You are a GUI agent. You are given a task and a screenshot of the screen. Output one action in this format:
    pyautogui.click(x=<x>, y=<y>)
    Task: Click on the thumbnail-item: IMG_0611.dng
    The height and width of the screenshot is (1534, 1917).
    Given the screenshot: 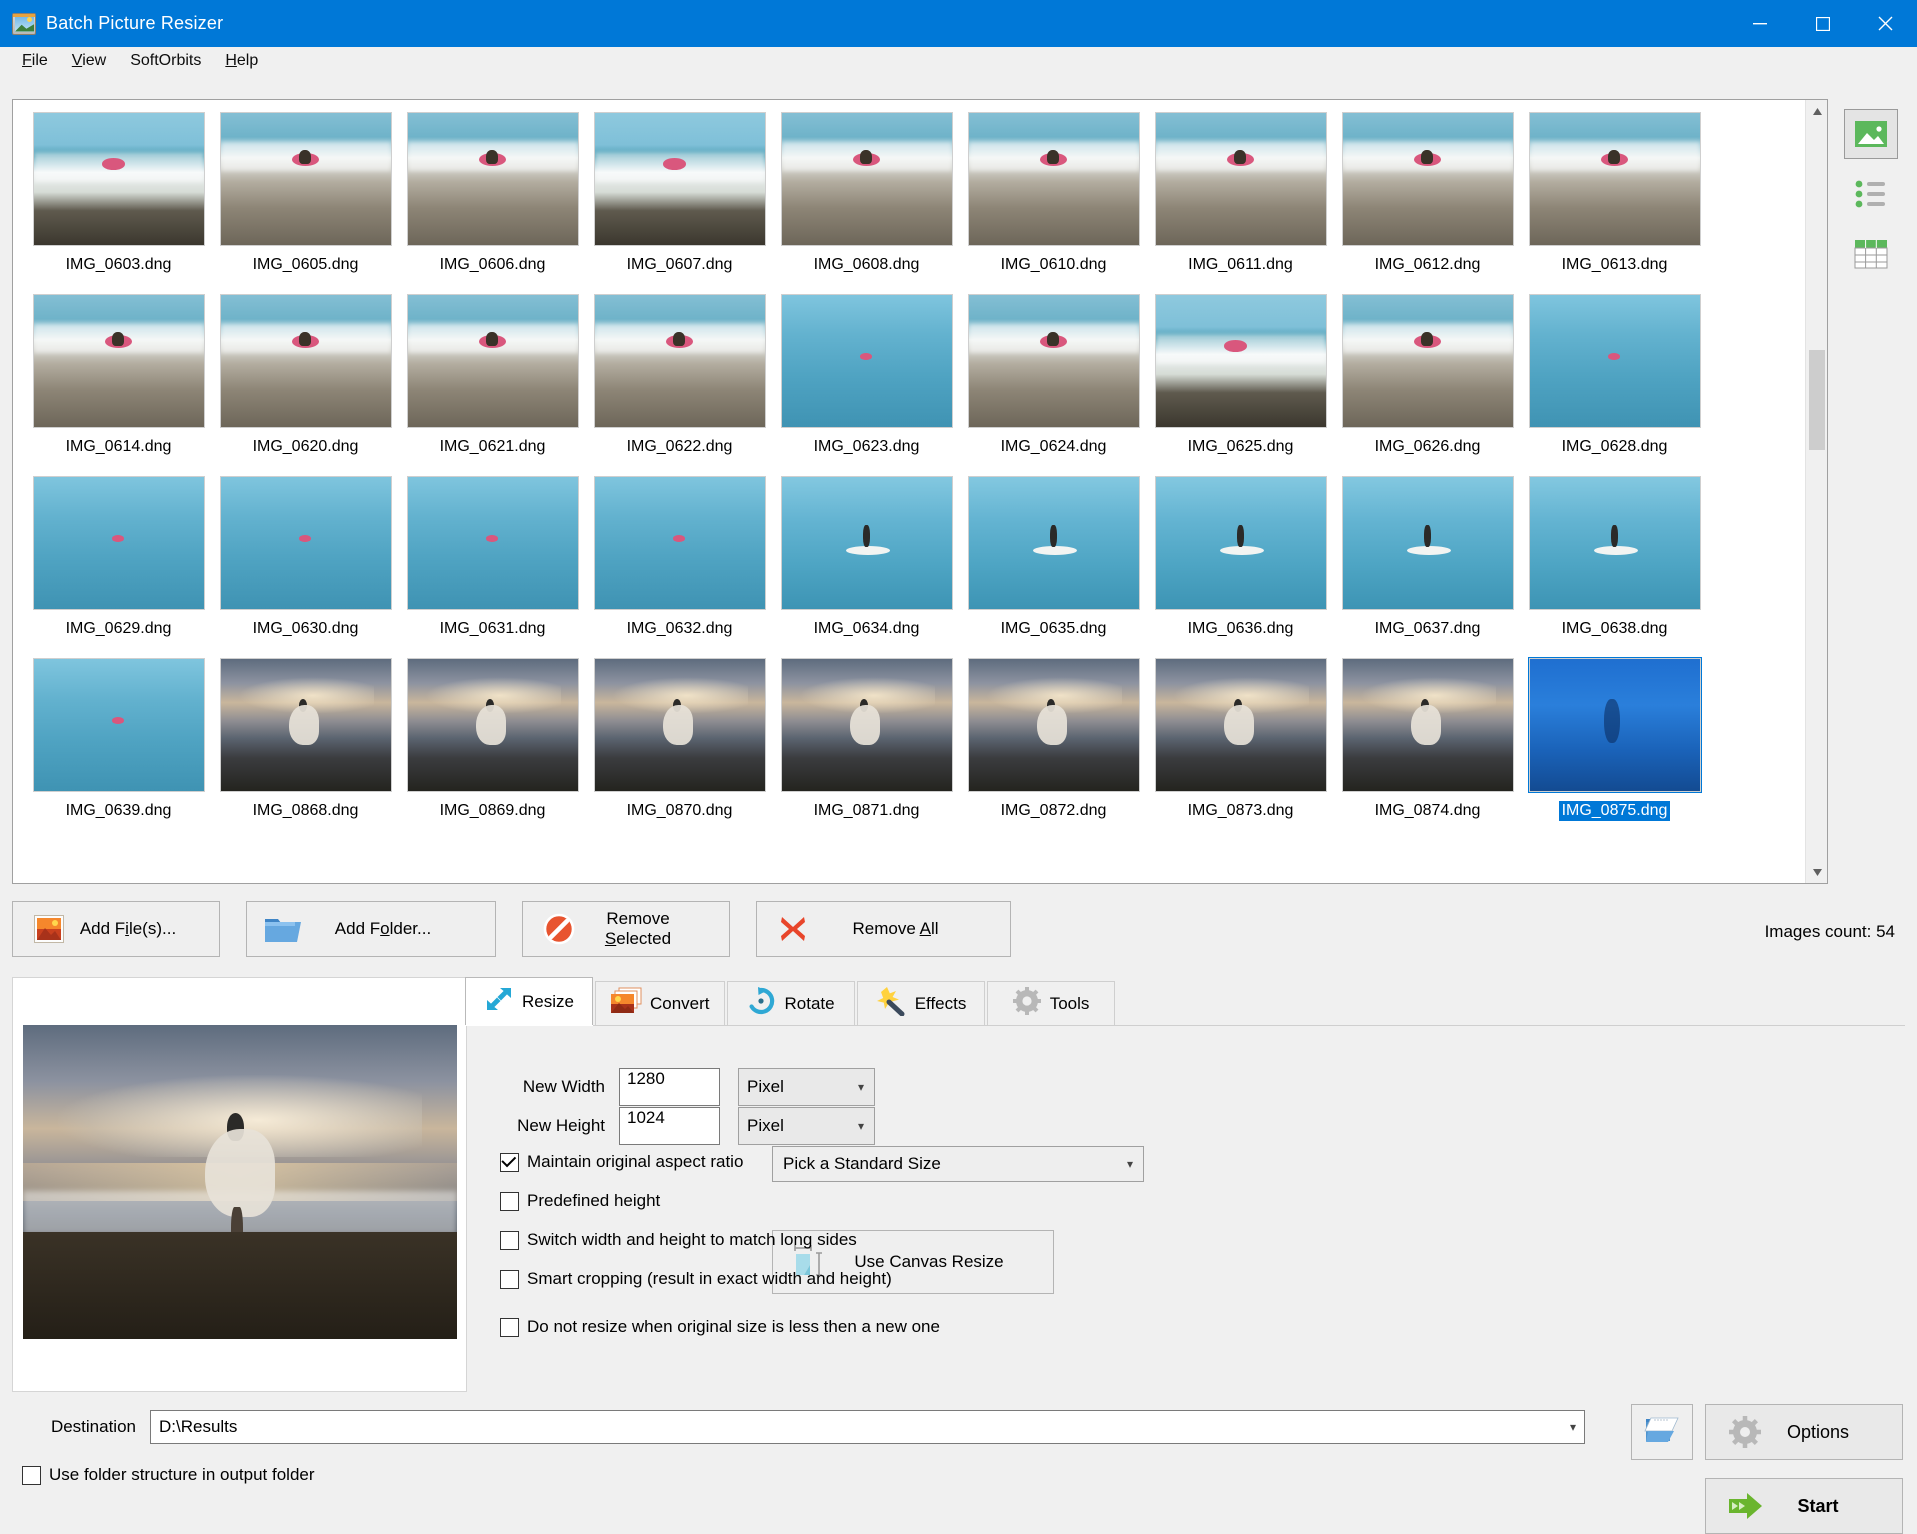 What is the action you would take?
    pyautogui.click(x=1240, y=203)
    